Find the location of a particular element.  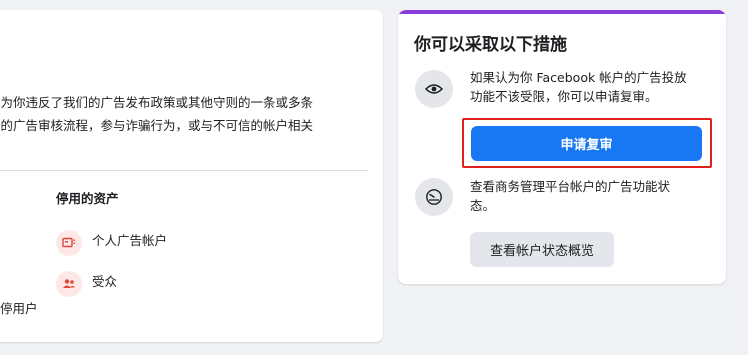

accent-bar is located at coordinates (562, 12).